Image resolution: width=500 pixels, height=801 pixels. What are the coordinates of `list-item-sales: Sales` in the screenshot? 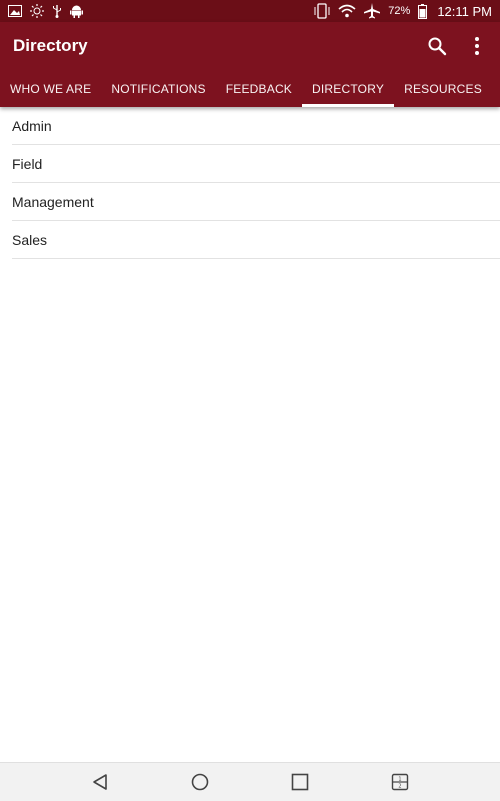 It's located at (256, 240).